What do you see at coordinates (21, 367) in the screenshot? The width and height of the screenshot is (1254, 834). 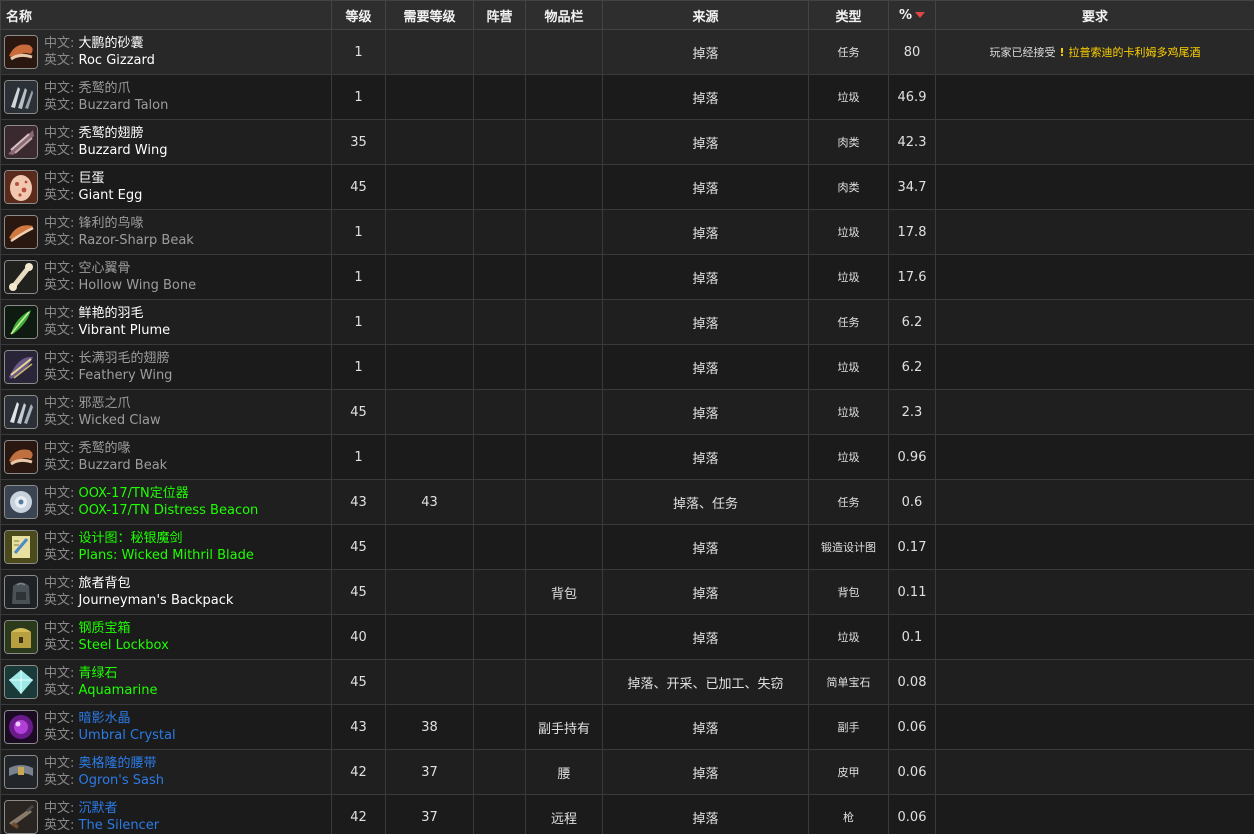 I see `feathery-wing-icon` at bounding box center [21, 367].